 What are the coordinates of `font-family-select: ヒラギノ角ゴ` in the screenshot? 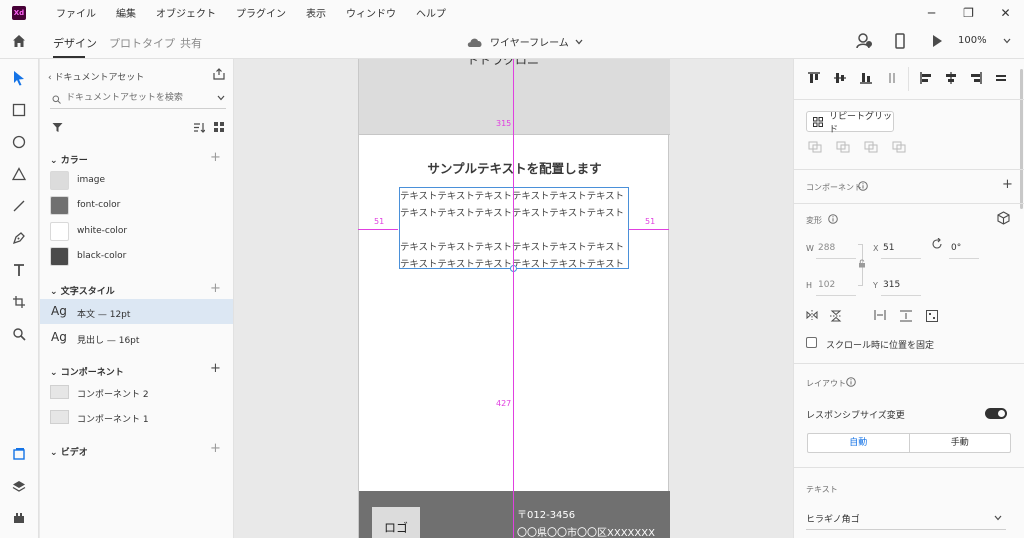 It's located at (906, 521).